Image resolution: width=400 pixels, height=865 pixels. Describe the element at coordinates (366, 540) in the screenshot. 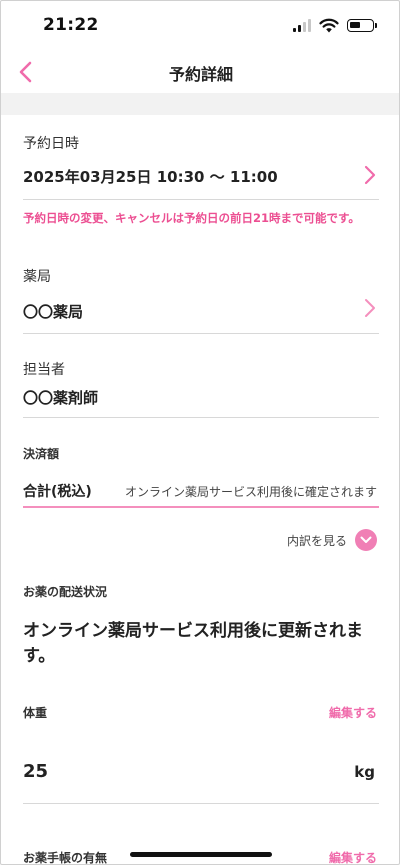

I see `chevron-down-icon` at that location.